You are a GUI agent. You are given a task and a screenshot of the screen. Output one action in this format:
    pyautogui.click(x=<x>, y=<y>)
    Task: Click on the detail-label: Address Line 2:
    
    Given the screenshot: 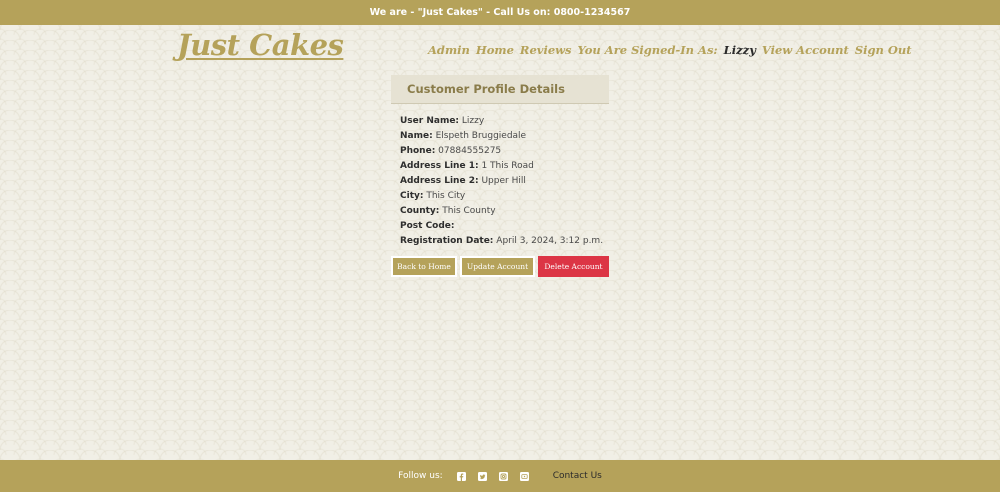 What is the action you would take?
    pyautogui.click(x=439, y=181)
    